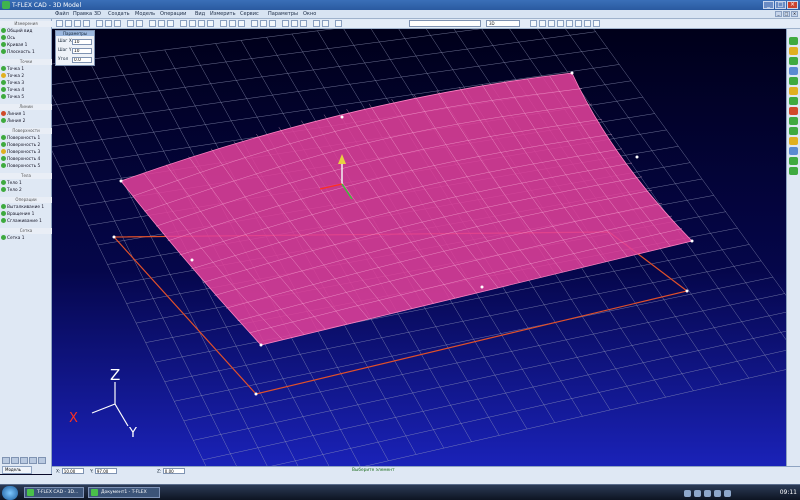 This screenshot has width=800, height=500. Describe the element at coordinates (26, 83) in the screenshot. I see `tree-item: Точка 3` at that location.